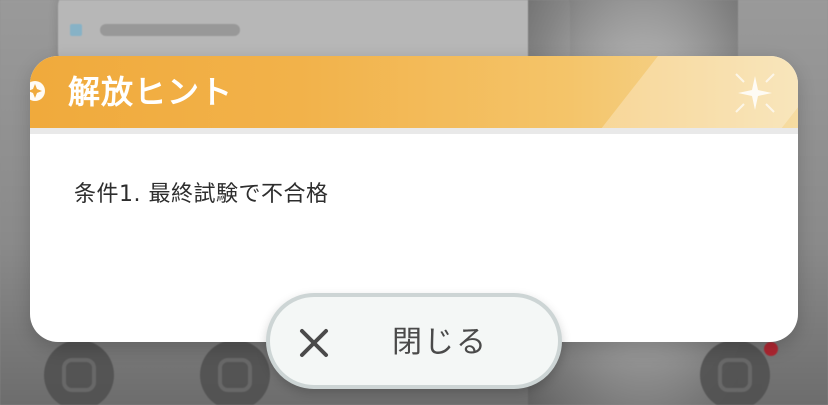  What do you see at coordinates (735, 372) in the screenshot?
I see `background-menu-button` at bounding box center [735, 372].